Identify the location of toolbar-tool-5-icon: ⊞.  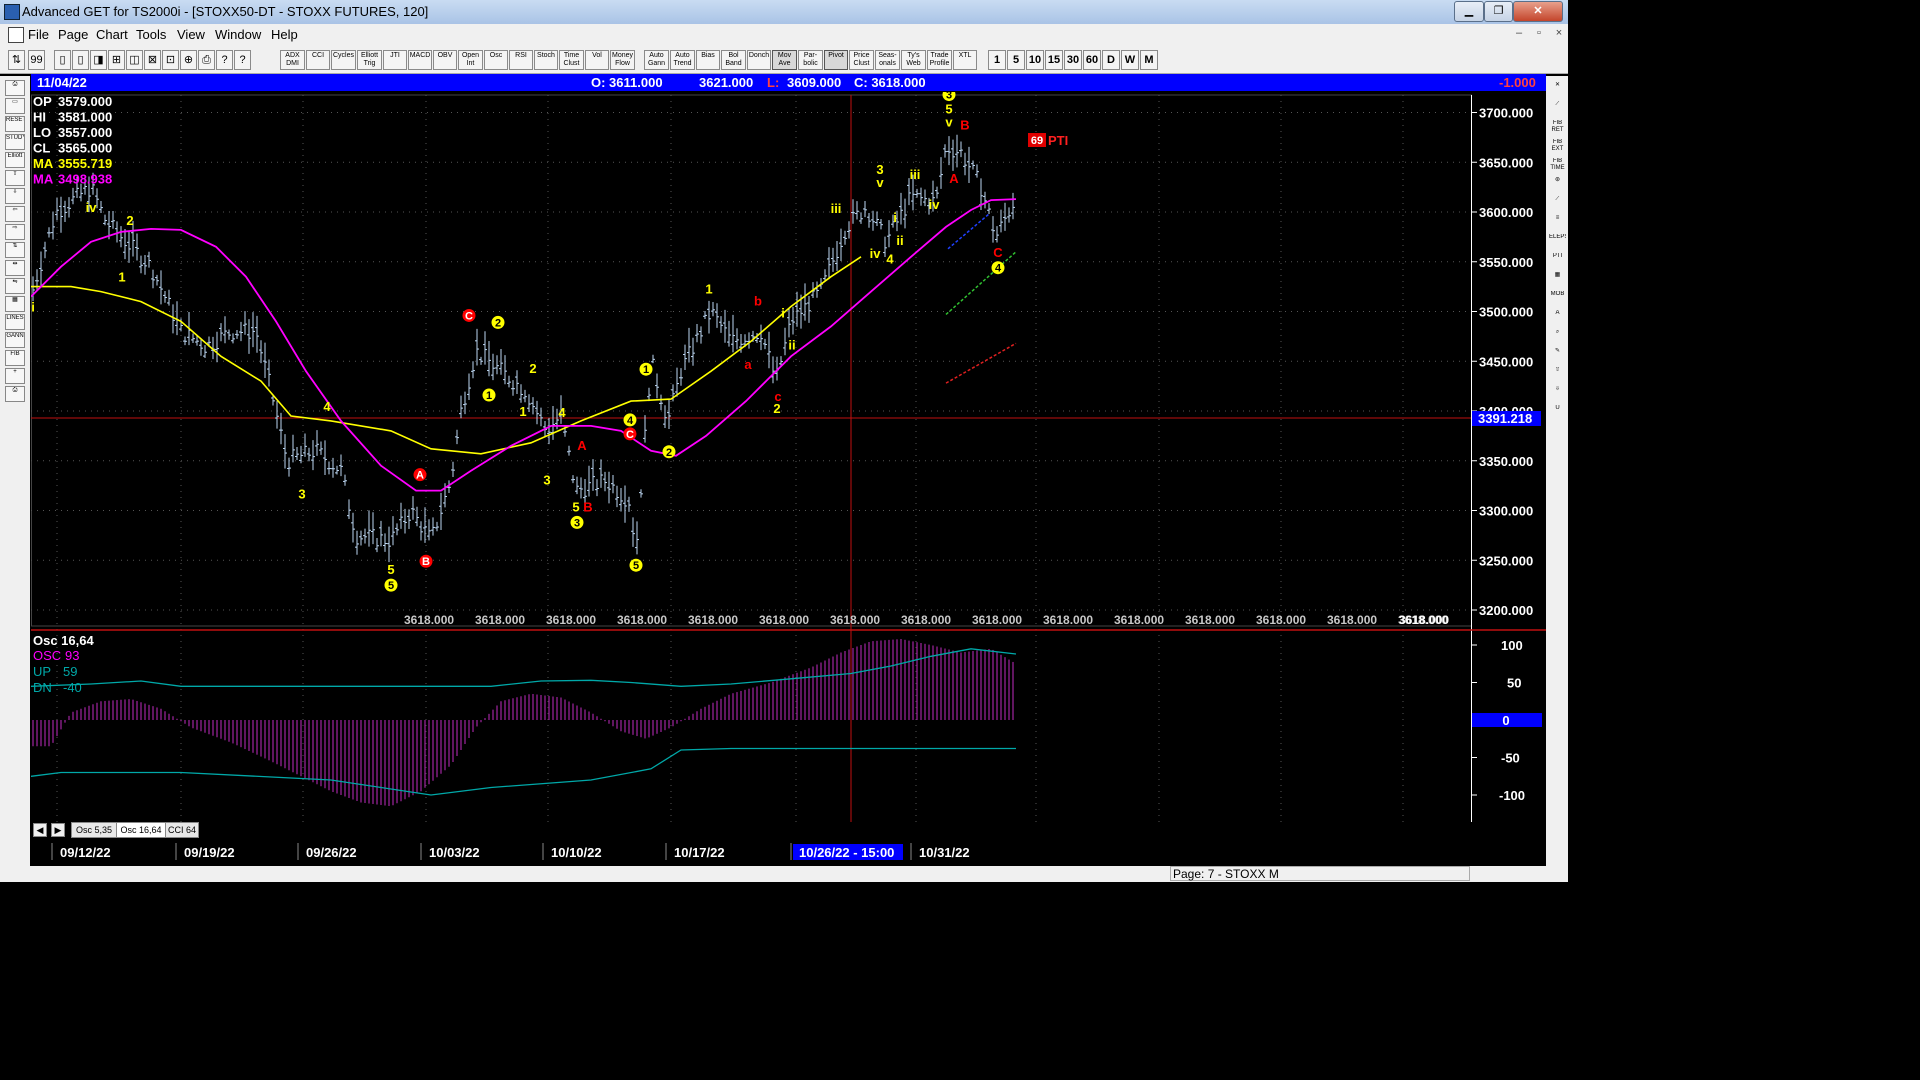
(116, 60).